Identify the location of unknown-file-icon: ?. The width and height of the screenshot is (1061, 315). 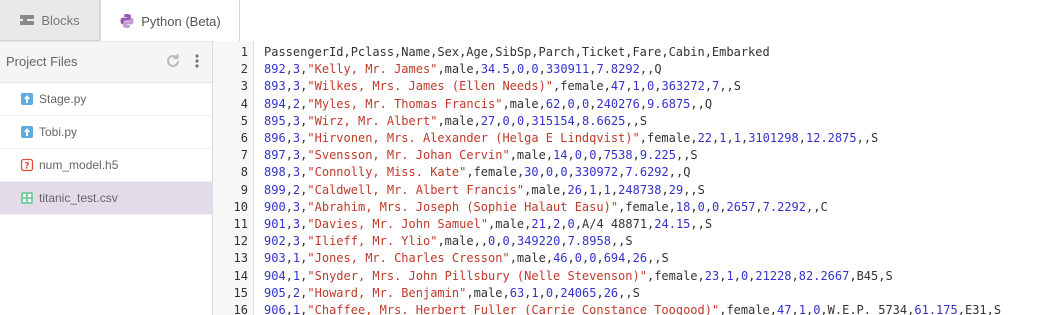
(27, 165).